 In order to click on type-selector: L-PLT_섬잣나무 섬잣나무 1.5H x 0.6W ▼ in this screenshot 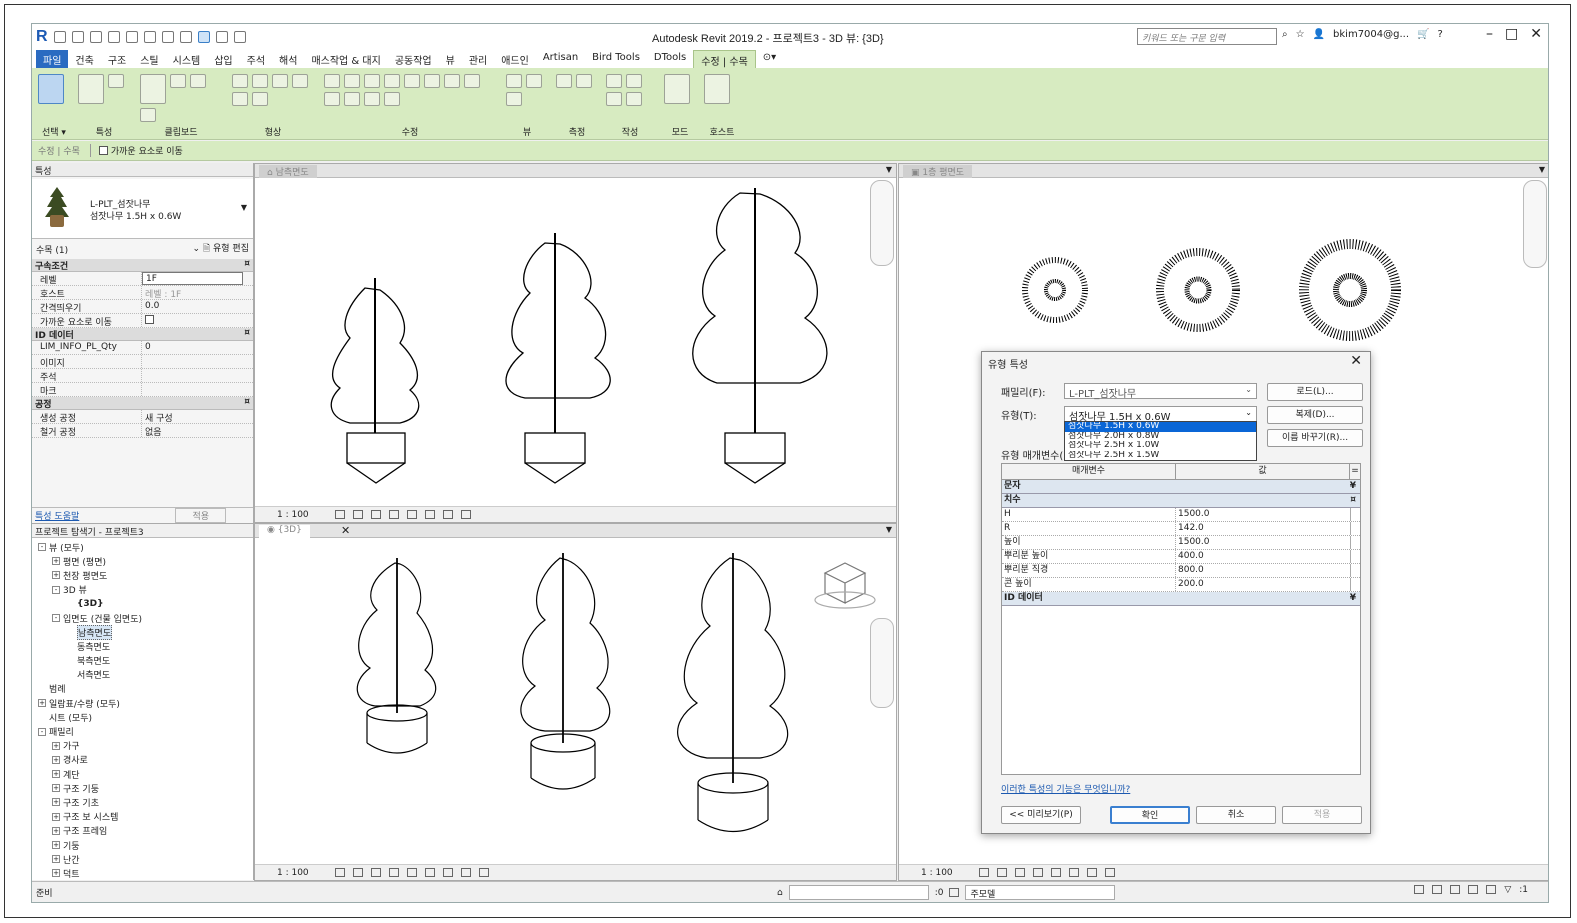, I will do `click(142, 209)`.